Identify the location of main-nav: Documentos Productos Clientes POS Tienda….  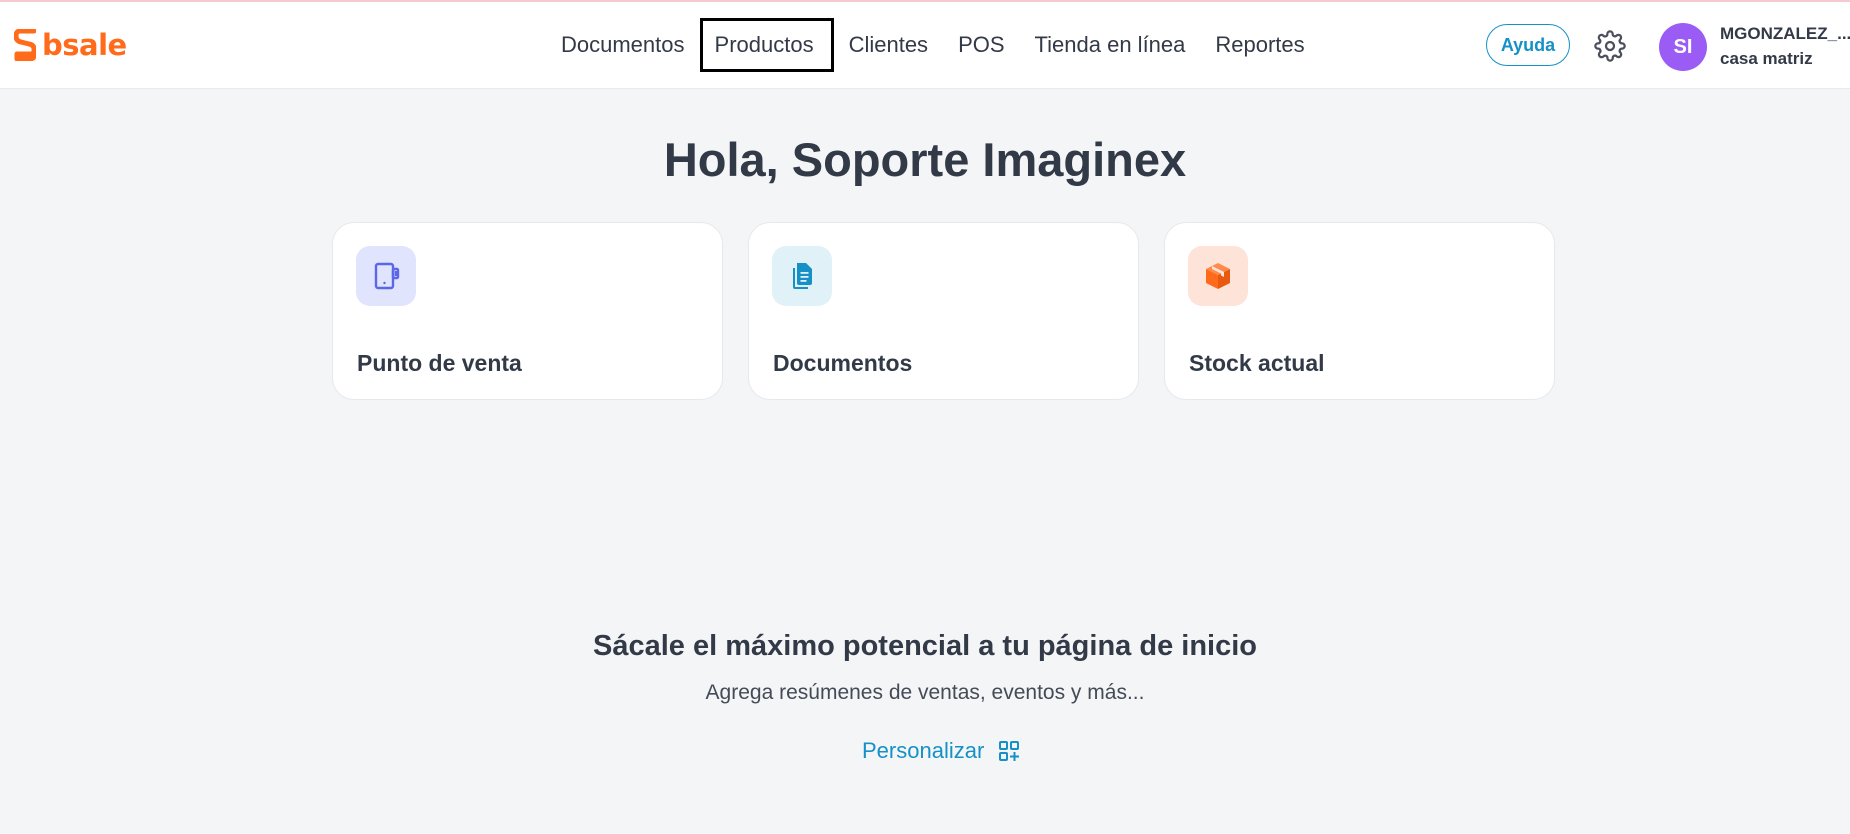
(933, 45).